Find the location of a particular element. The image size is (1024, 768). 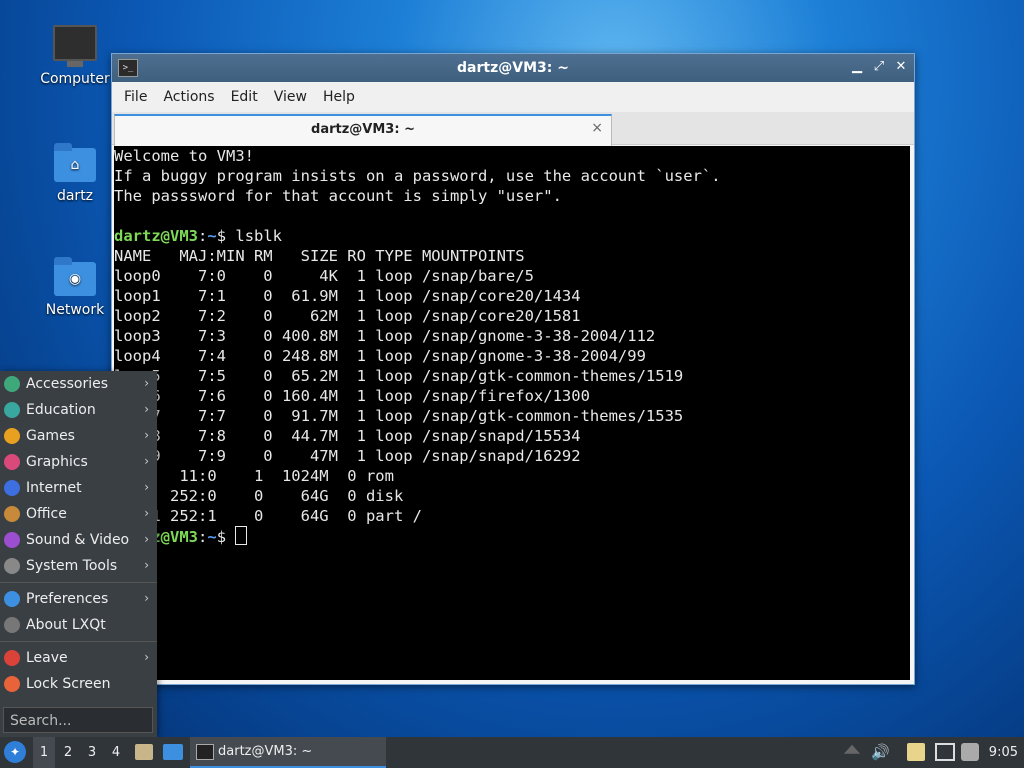

menu-item-accessories: Accessories › is located at coordinates (78, 384).